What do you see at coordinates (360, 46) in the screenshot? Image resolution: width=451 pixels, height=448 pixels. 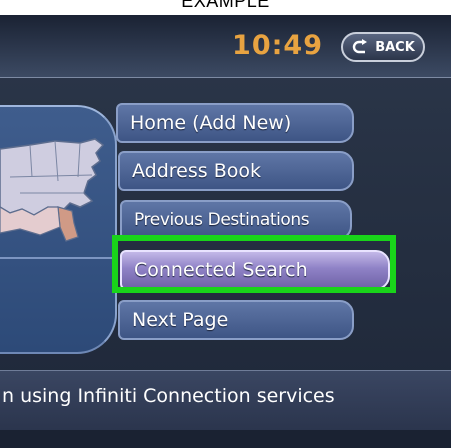 I see `u-turn-arrow-icon` at bounding box center [360, 46].